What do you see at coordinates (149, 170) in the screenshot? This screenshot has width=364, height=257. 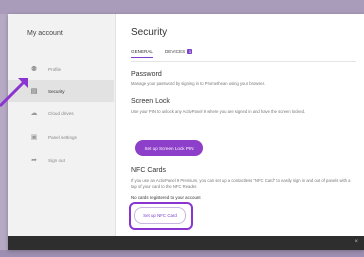 I see `nfc-heading: NFC Cards` at bounding box center [149, 170].